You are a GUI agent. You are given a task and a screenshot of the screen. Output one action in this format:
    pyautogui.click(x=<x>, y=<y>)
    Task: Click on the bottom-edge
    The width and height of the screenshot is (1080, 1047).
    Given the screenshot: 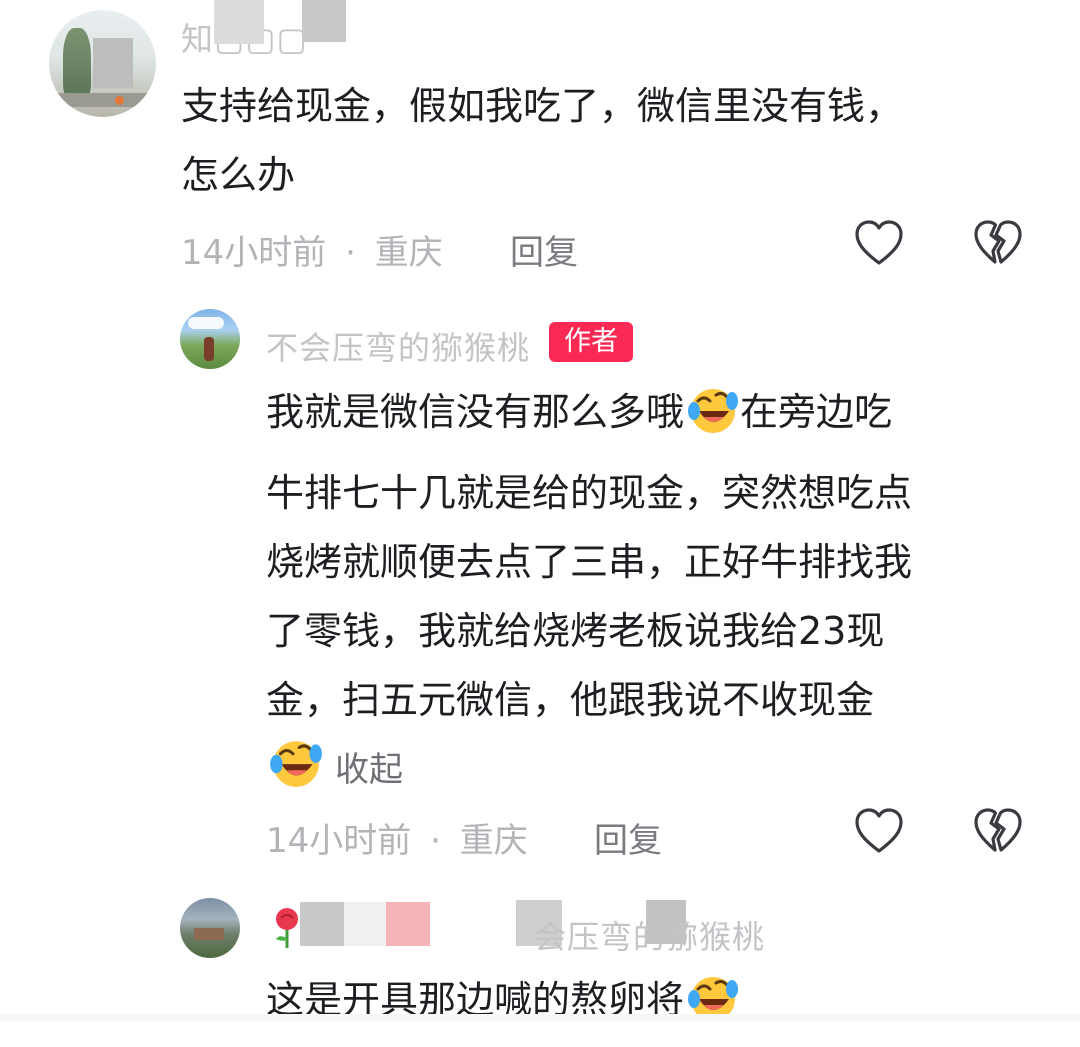 What is the action you would take?
    pyautogui.click(x=540, y=1017)
    